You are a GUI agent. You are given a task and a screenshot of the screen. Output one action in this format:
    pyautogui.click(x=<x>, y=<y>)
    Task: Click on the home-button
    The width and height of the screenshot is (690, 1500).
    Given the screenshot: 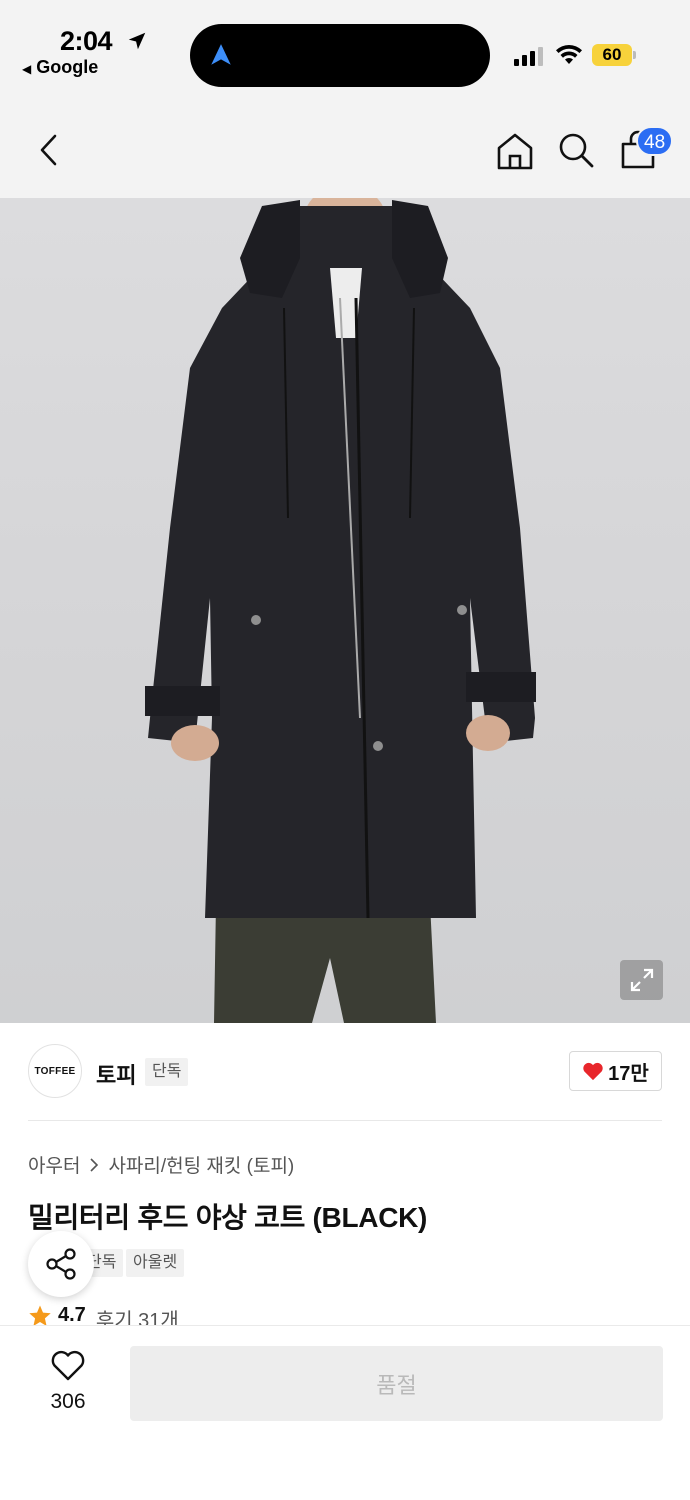 What is the action you would take?
    pyautogui.click(x=515, y=151)
    